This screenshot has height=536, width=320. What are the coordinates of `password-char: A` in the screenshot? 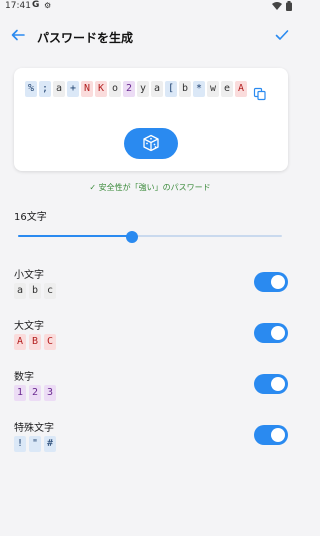 It's located at (241, 89).